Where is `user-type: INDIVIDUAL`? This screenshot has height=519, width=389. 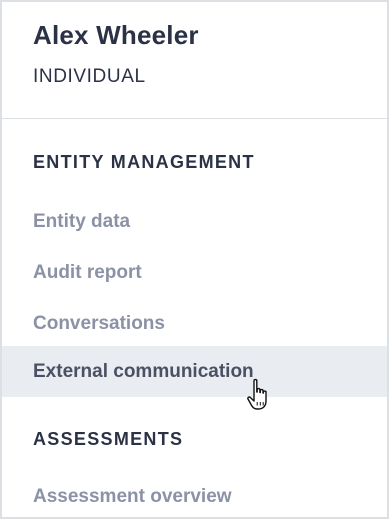 user-type: INDIVIDUAL is located at coordinates (89, 76).